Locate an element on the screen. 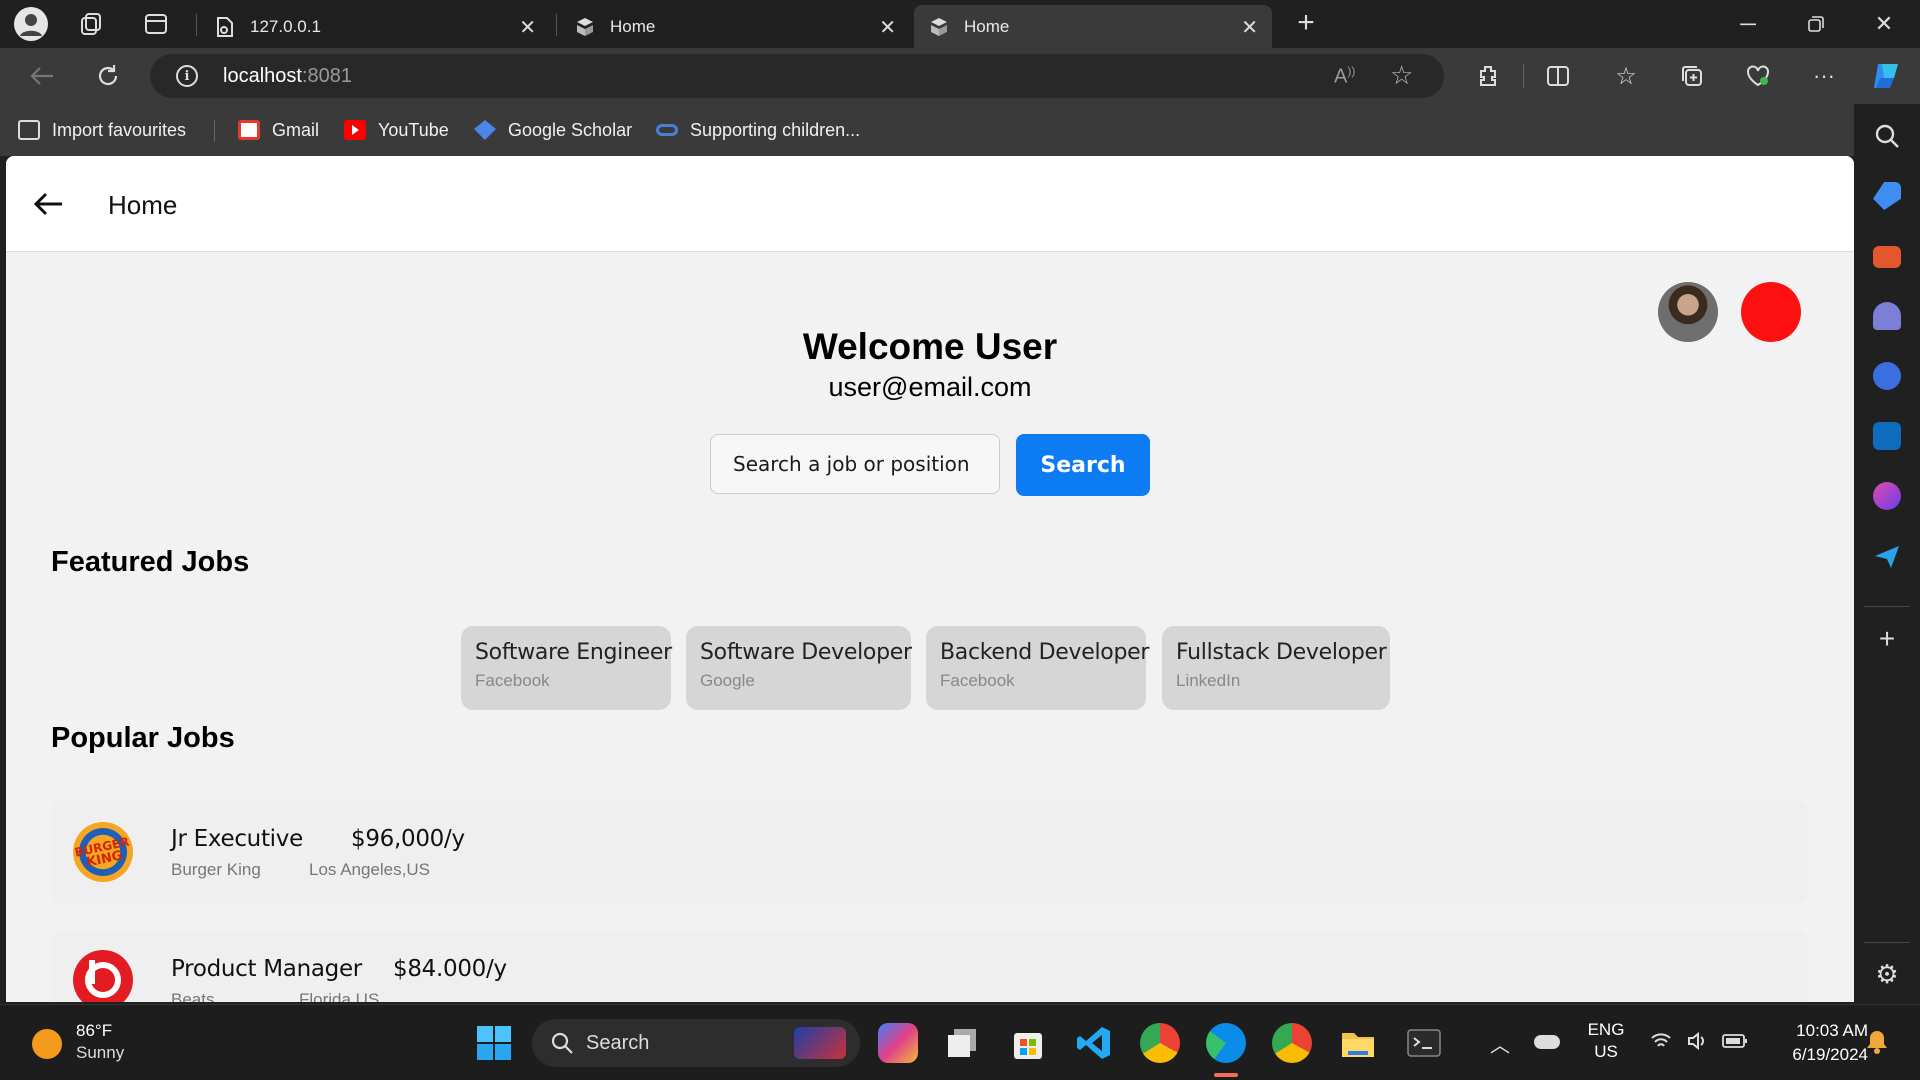 The height and width of the screenshot is (1080, 1920). featured-job-card: Software Engineer Facebook is located at coordinates (566, 668).